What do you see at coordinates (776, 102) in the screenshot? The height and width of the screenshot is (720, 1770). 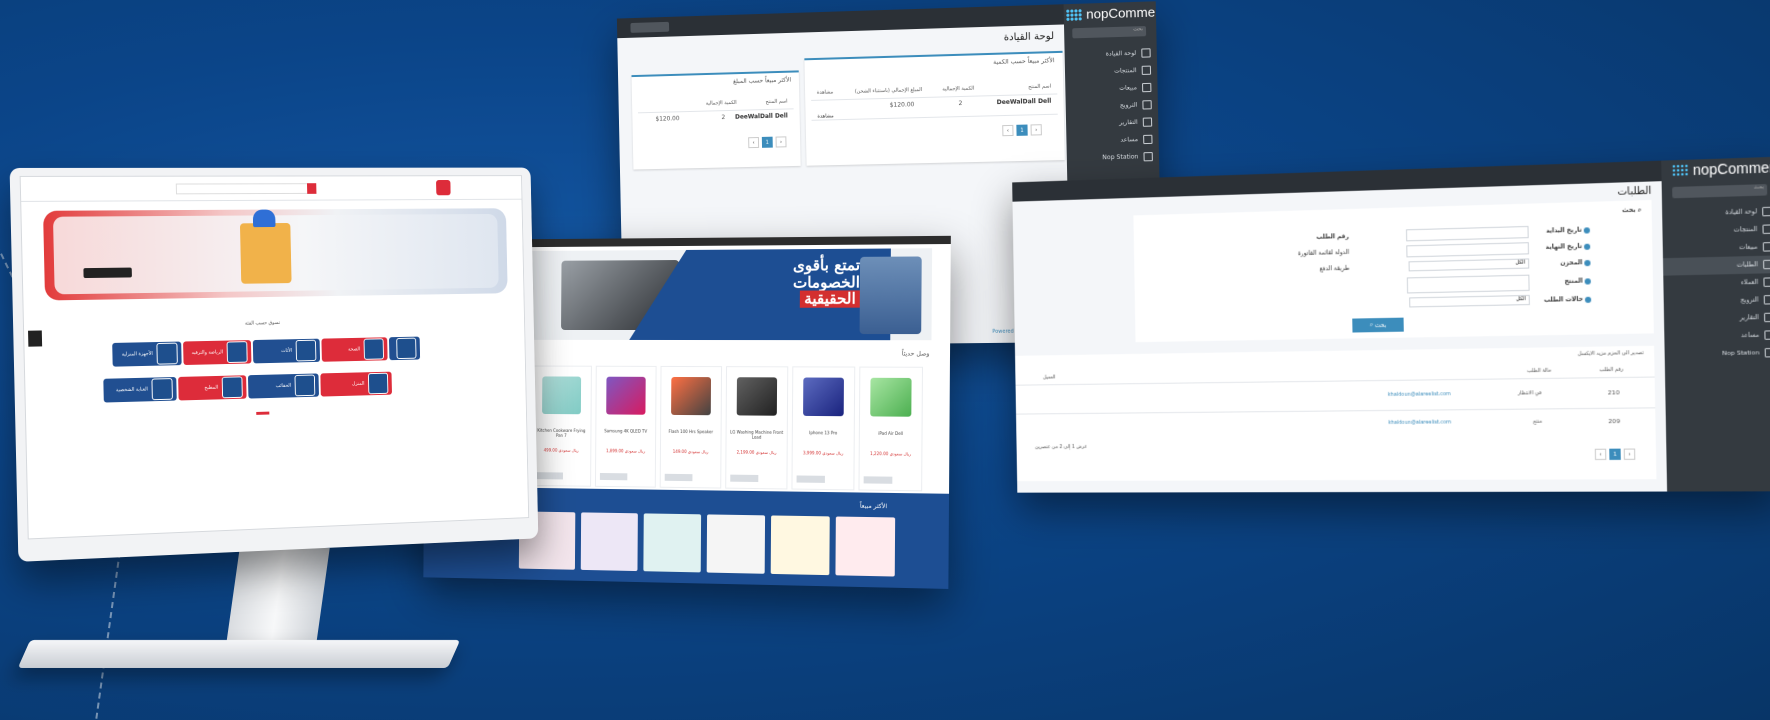 I see `column-header-name: اسم المنتج` at bounding box center [776, 102].